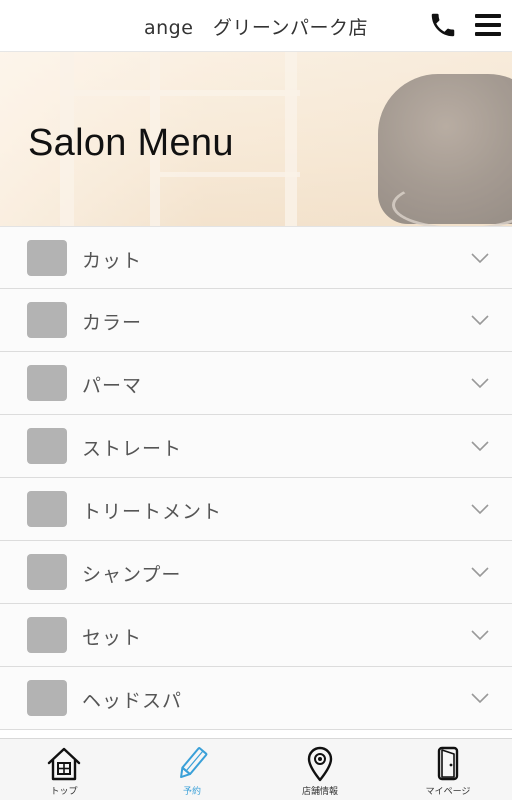 The height and width of the screenshot is (801, 512). Describe the element at coordinates (320, 764) in the screenshot. I see `map-pin-icon` at that location.